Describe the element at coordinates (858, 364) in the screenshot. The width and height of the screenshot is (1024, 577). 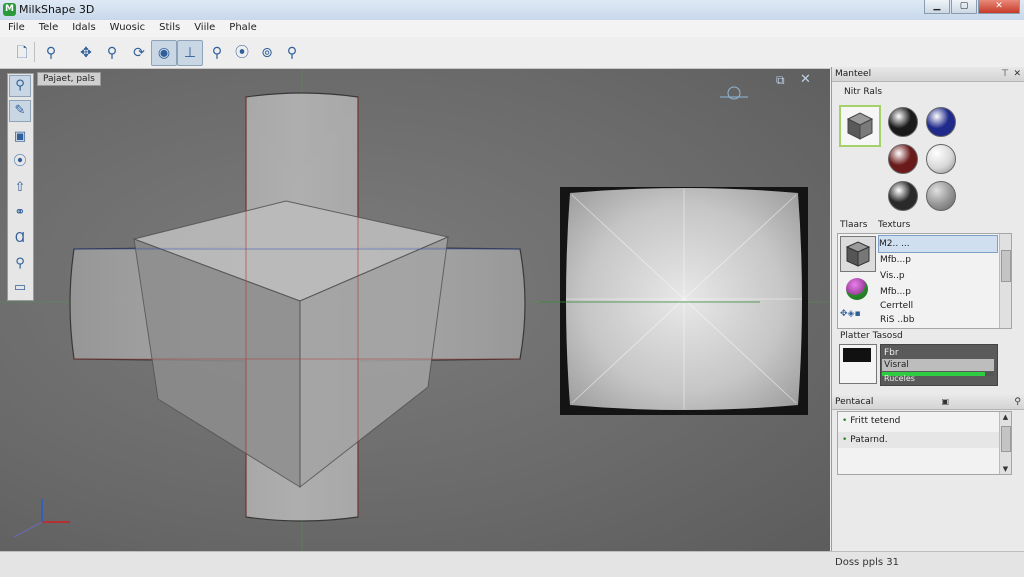
I see `color-swatch` at that location.